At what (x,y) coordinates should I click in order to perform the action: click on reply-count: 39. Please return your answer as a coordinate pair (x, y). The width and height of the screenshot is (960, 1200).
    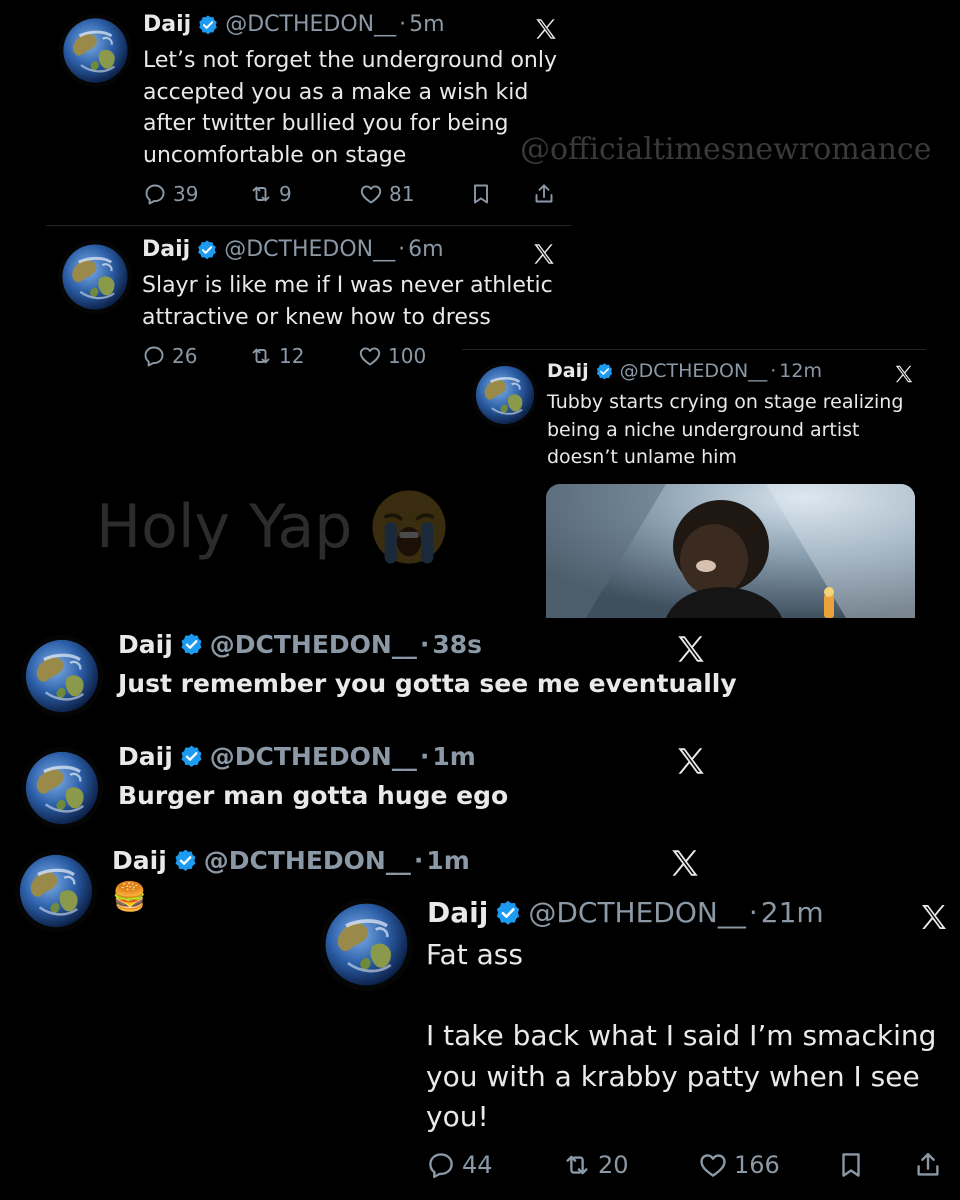
    Looking at the image, I should click on (186, 194).